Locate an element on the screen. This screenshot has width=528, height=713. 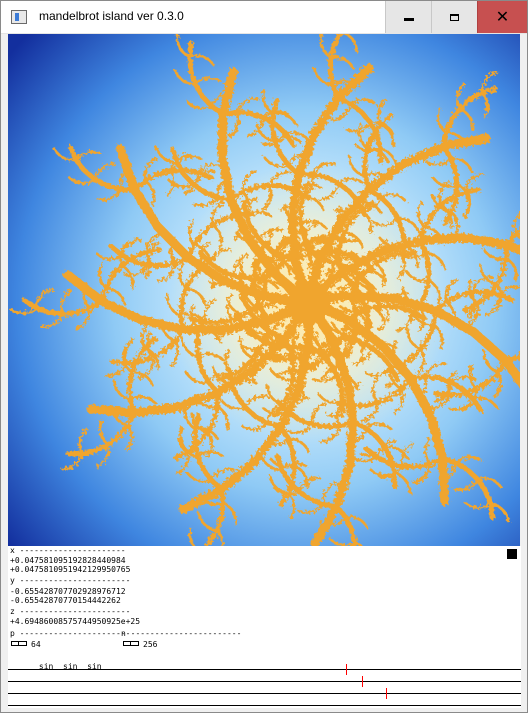
minimize-button is located at coordinates (408, 17).